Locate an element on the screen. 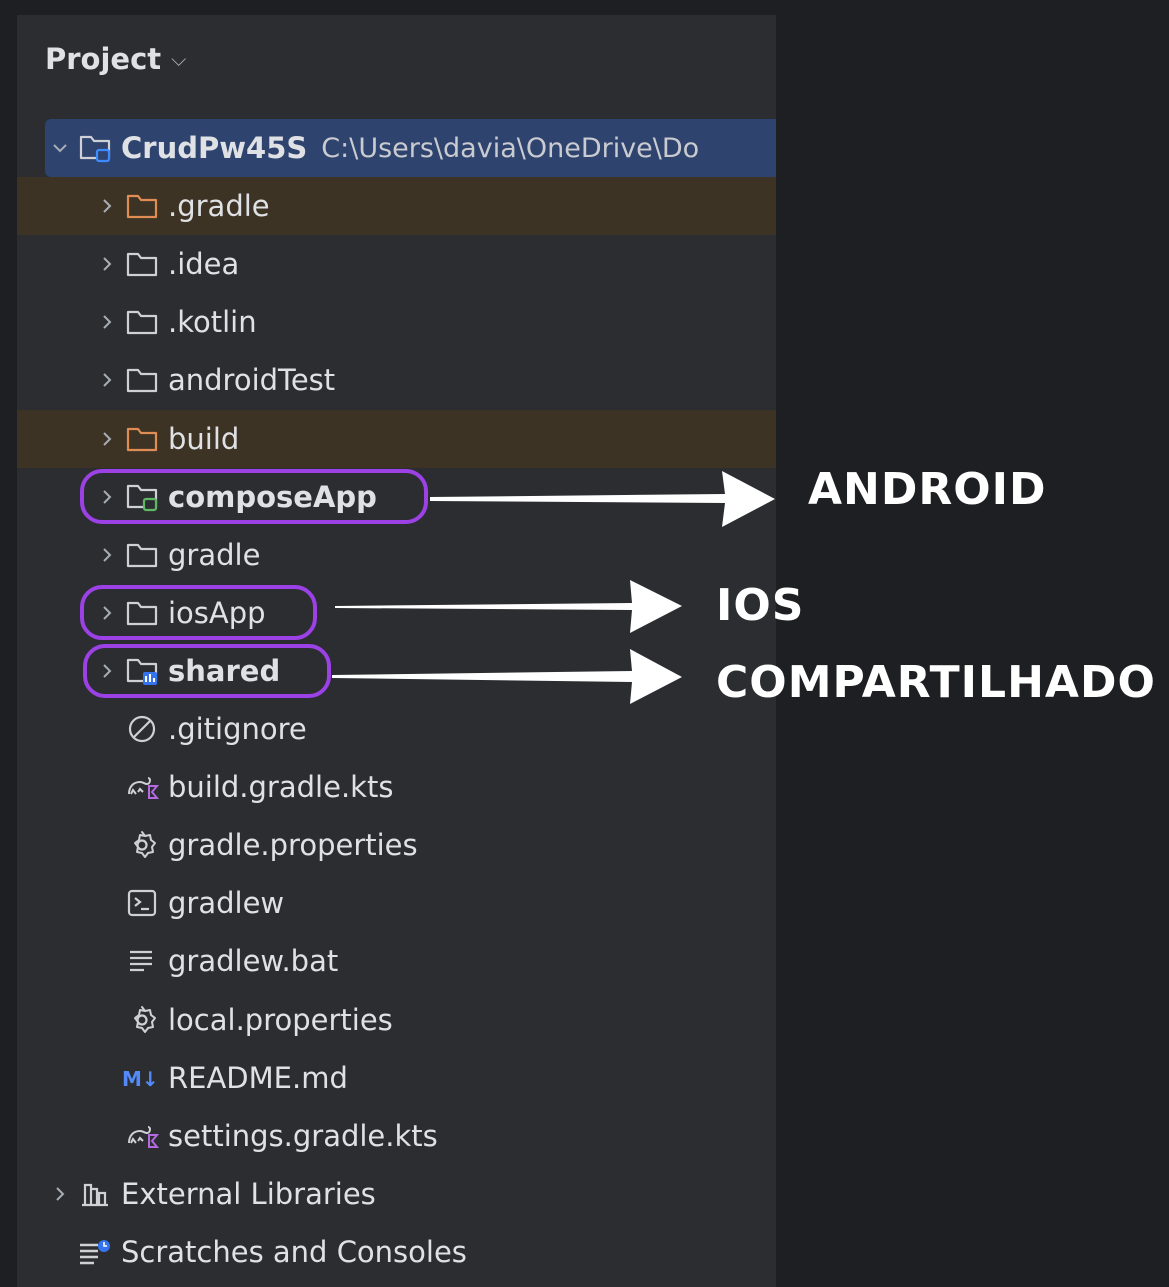 This screenshot has height=1287, width=1169. arrow-ios is located at coordinates (508, 606).